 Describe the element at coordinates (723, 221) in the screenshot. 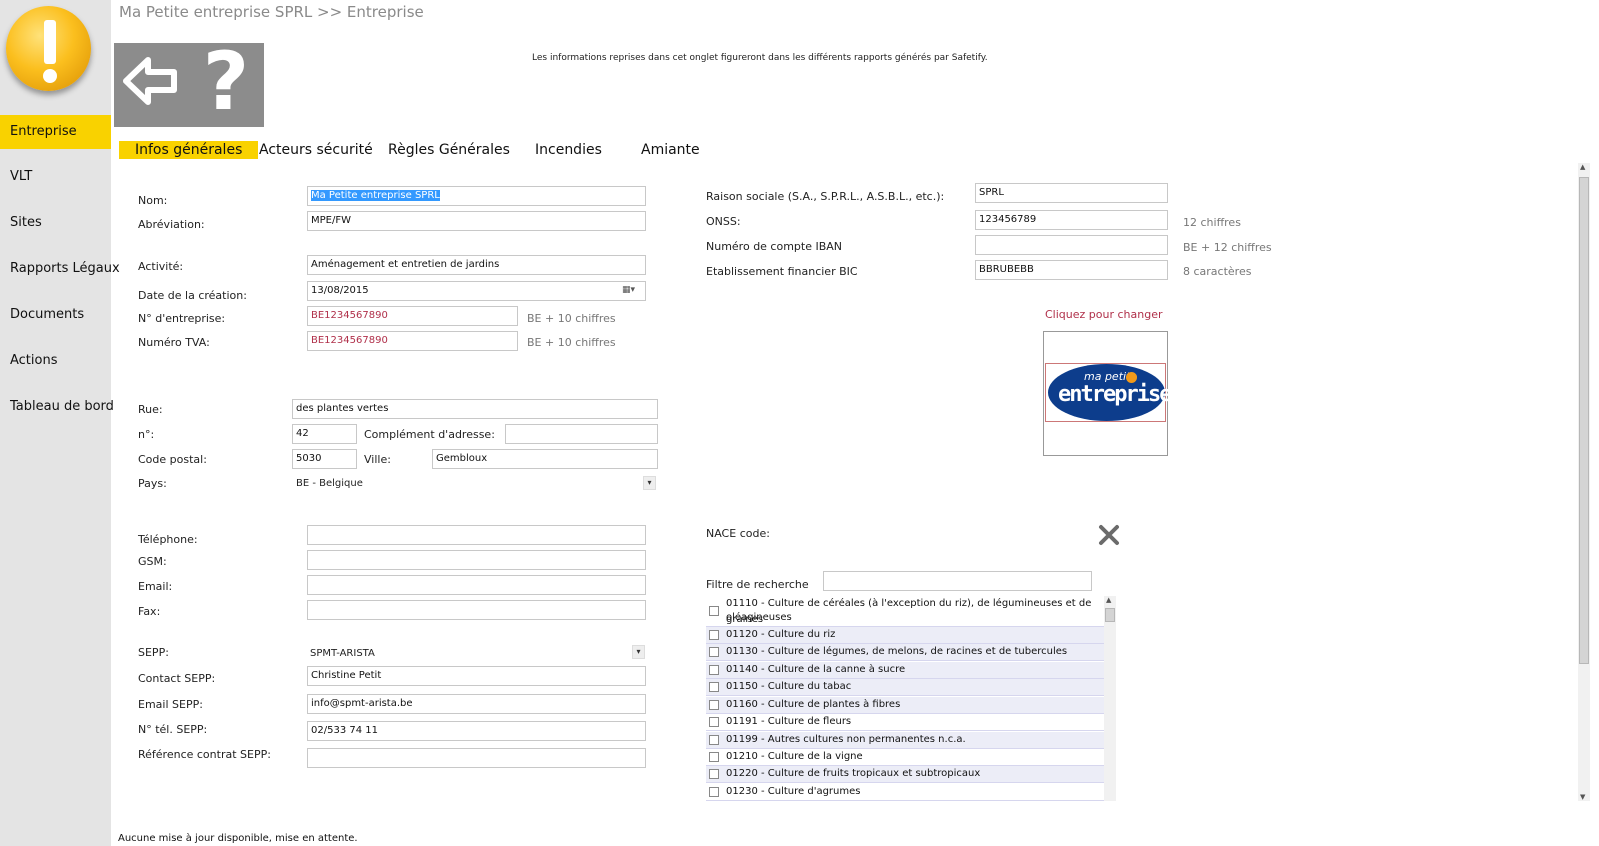

I see `onss-label: ONSS:` at that location.